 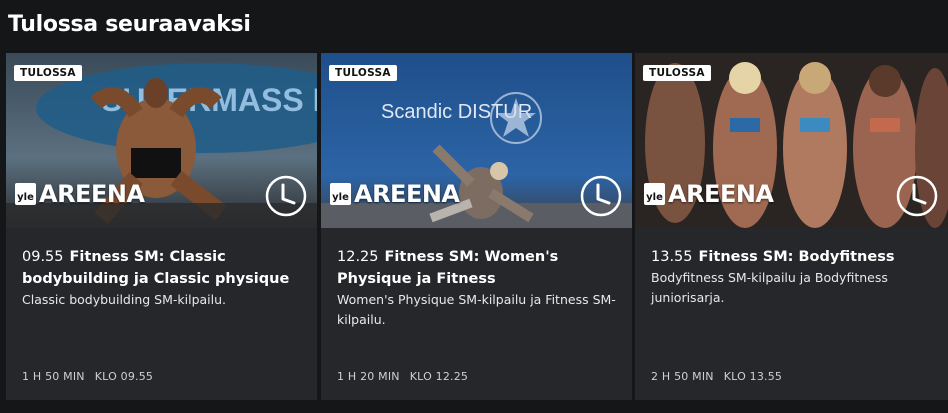 I want to click on program-meta: 1 H 20 MIN KLO 12.25, so click(x=402, y=376).